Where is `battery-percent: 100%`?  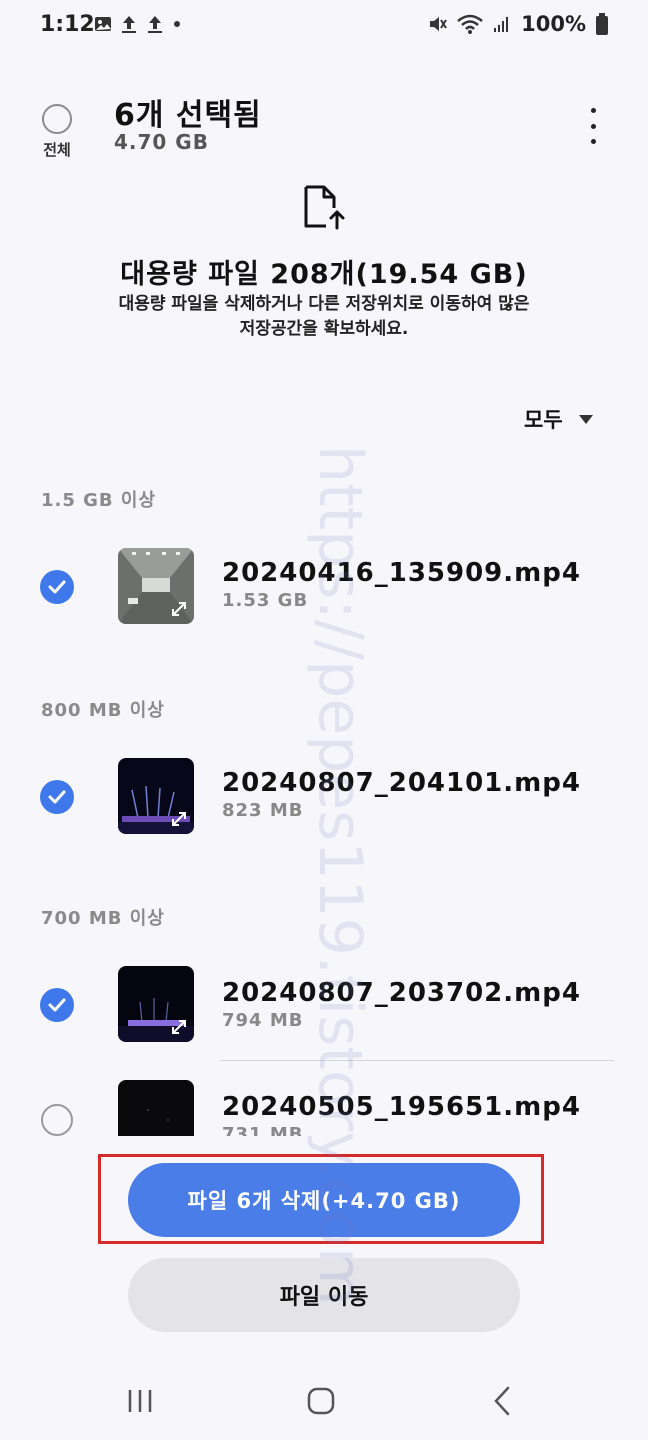
battery-percent: 100% is located at coordinates (553, 24).